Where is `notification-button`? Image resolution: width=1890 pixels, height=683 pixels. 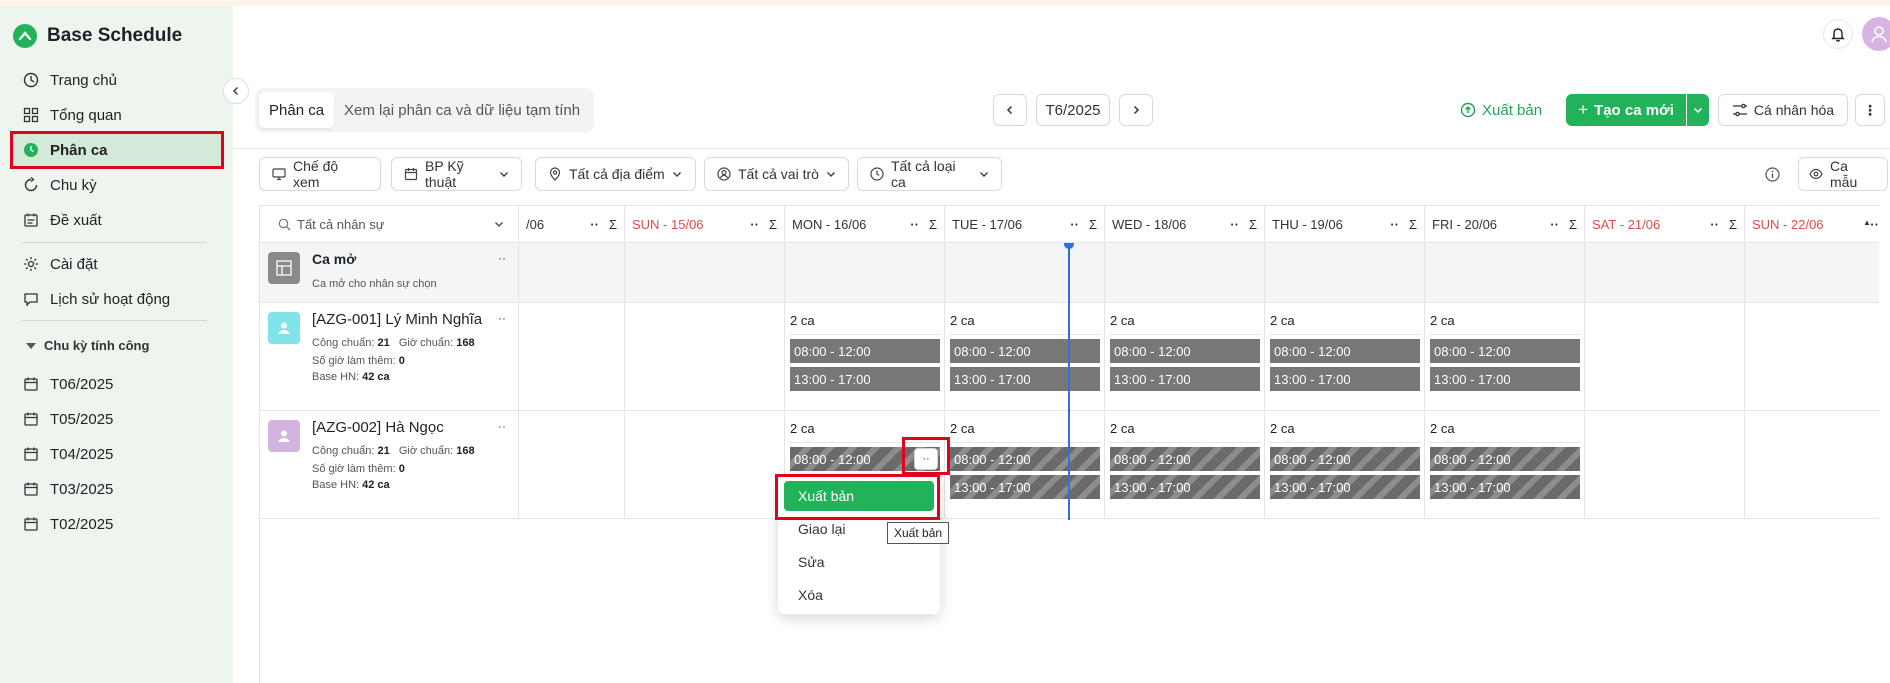
notification-button is located at coordinates (1838, 34).